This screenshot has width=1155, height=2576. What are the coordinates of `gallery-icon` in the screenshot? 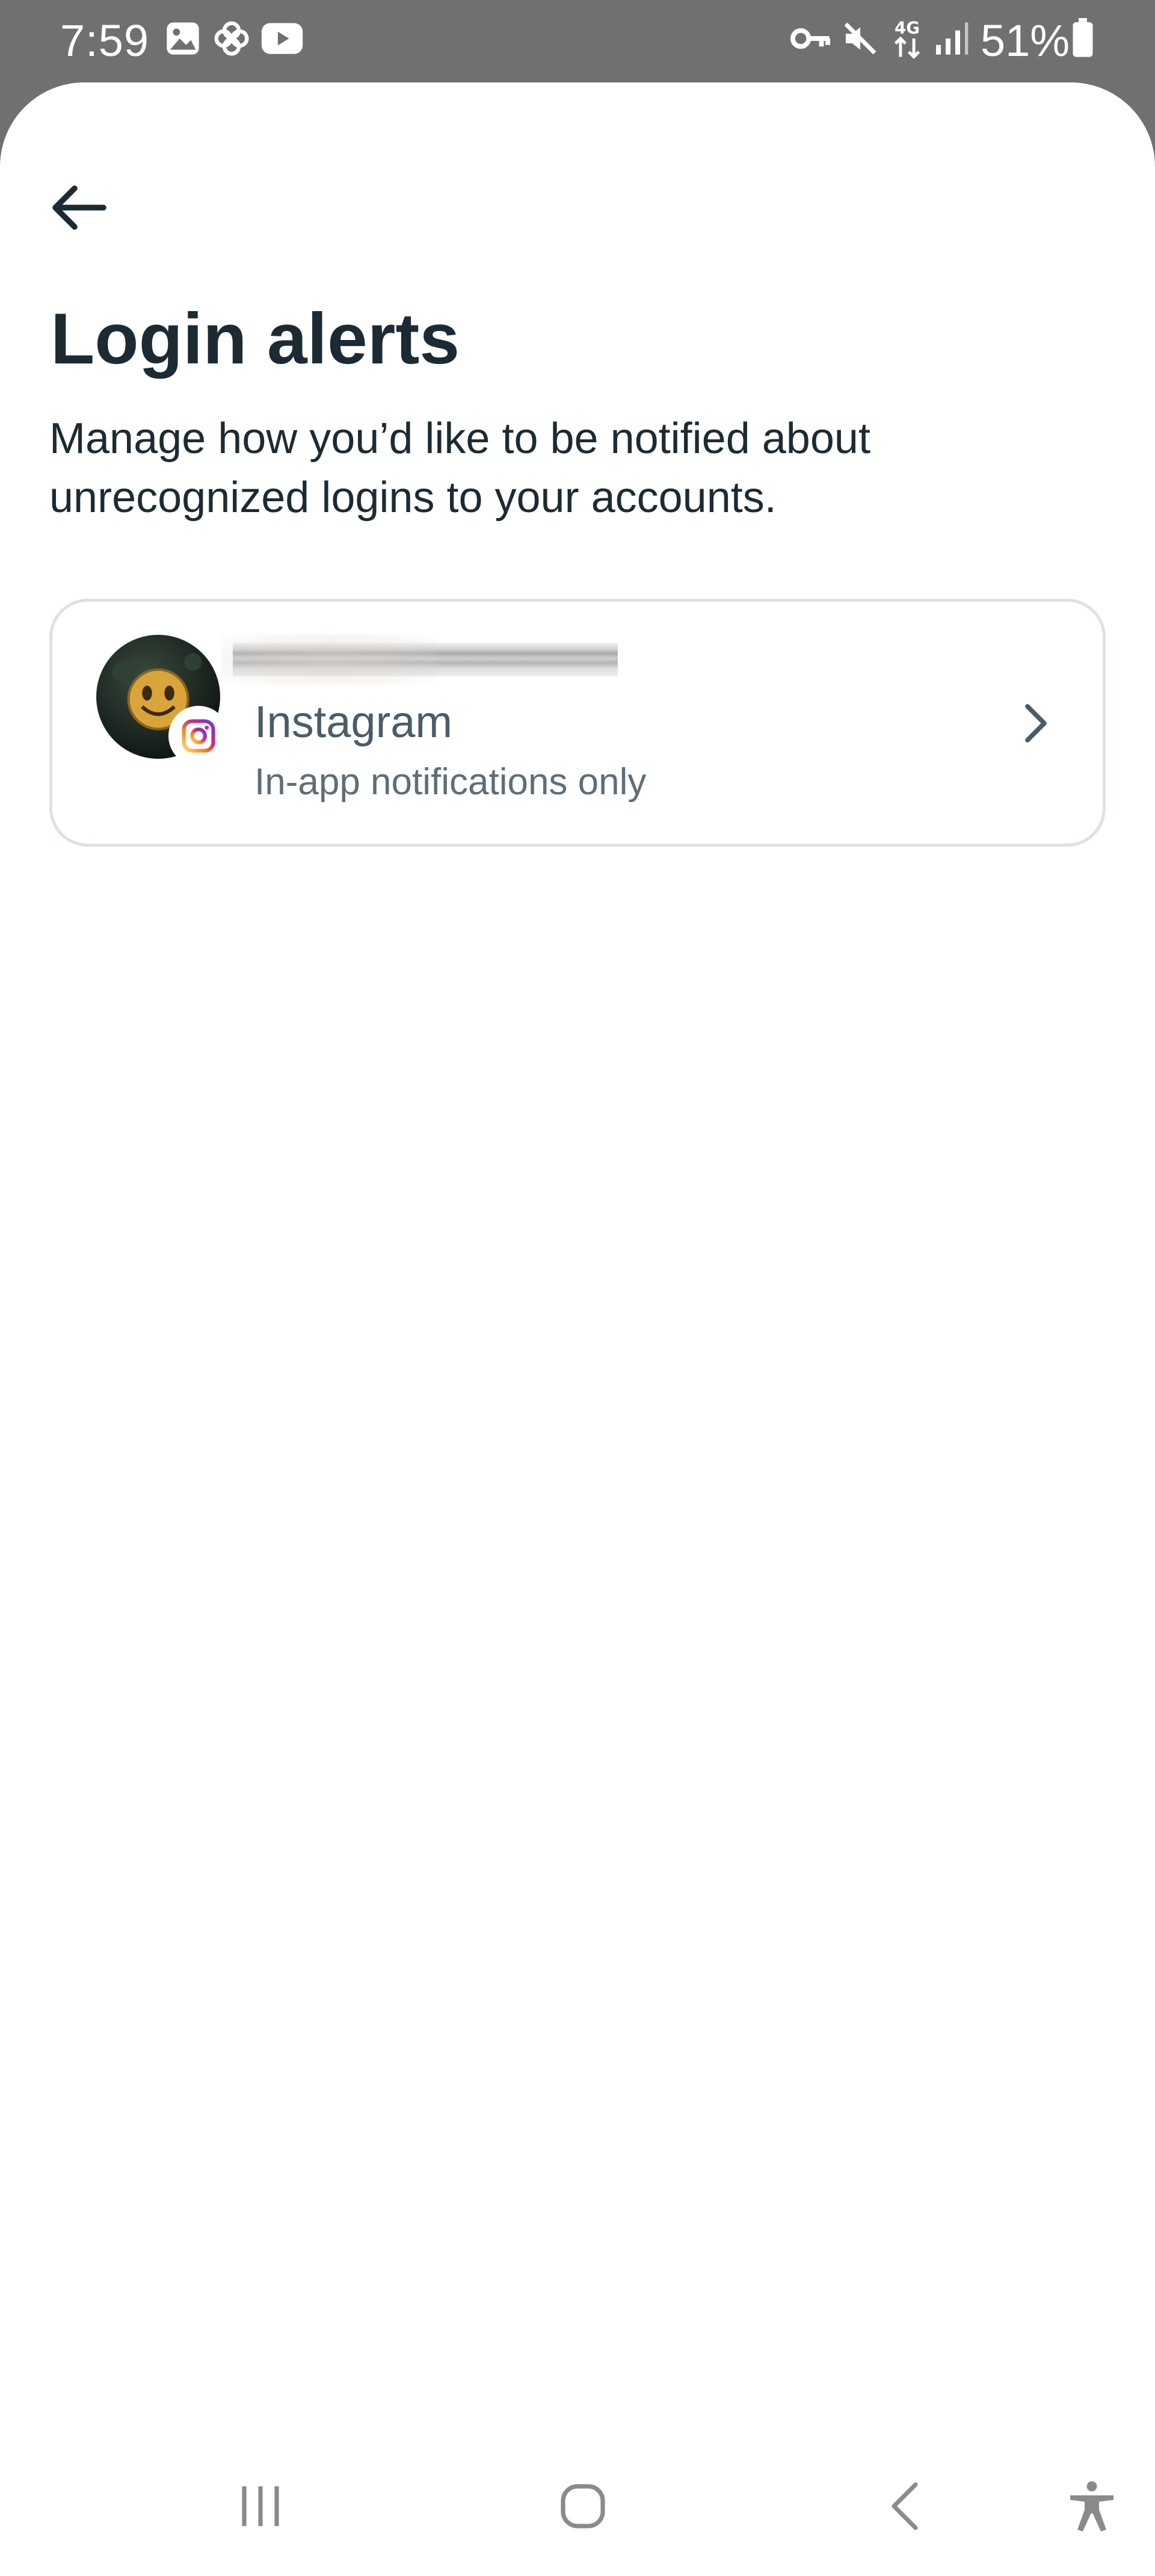 It's located at (183, 40).